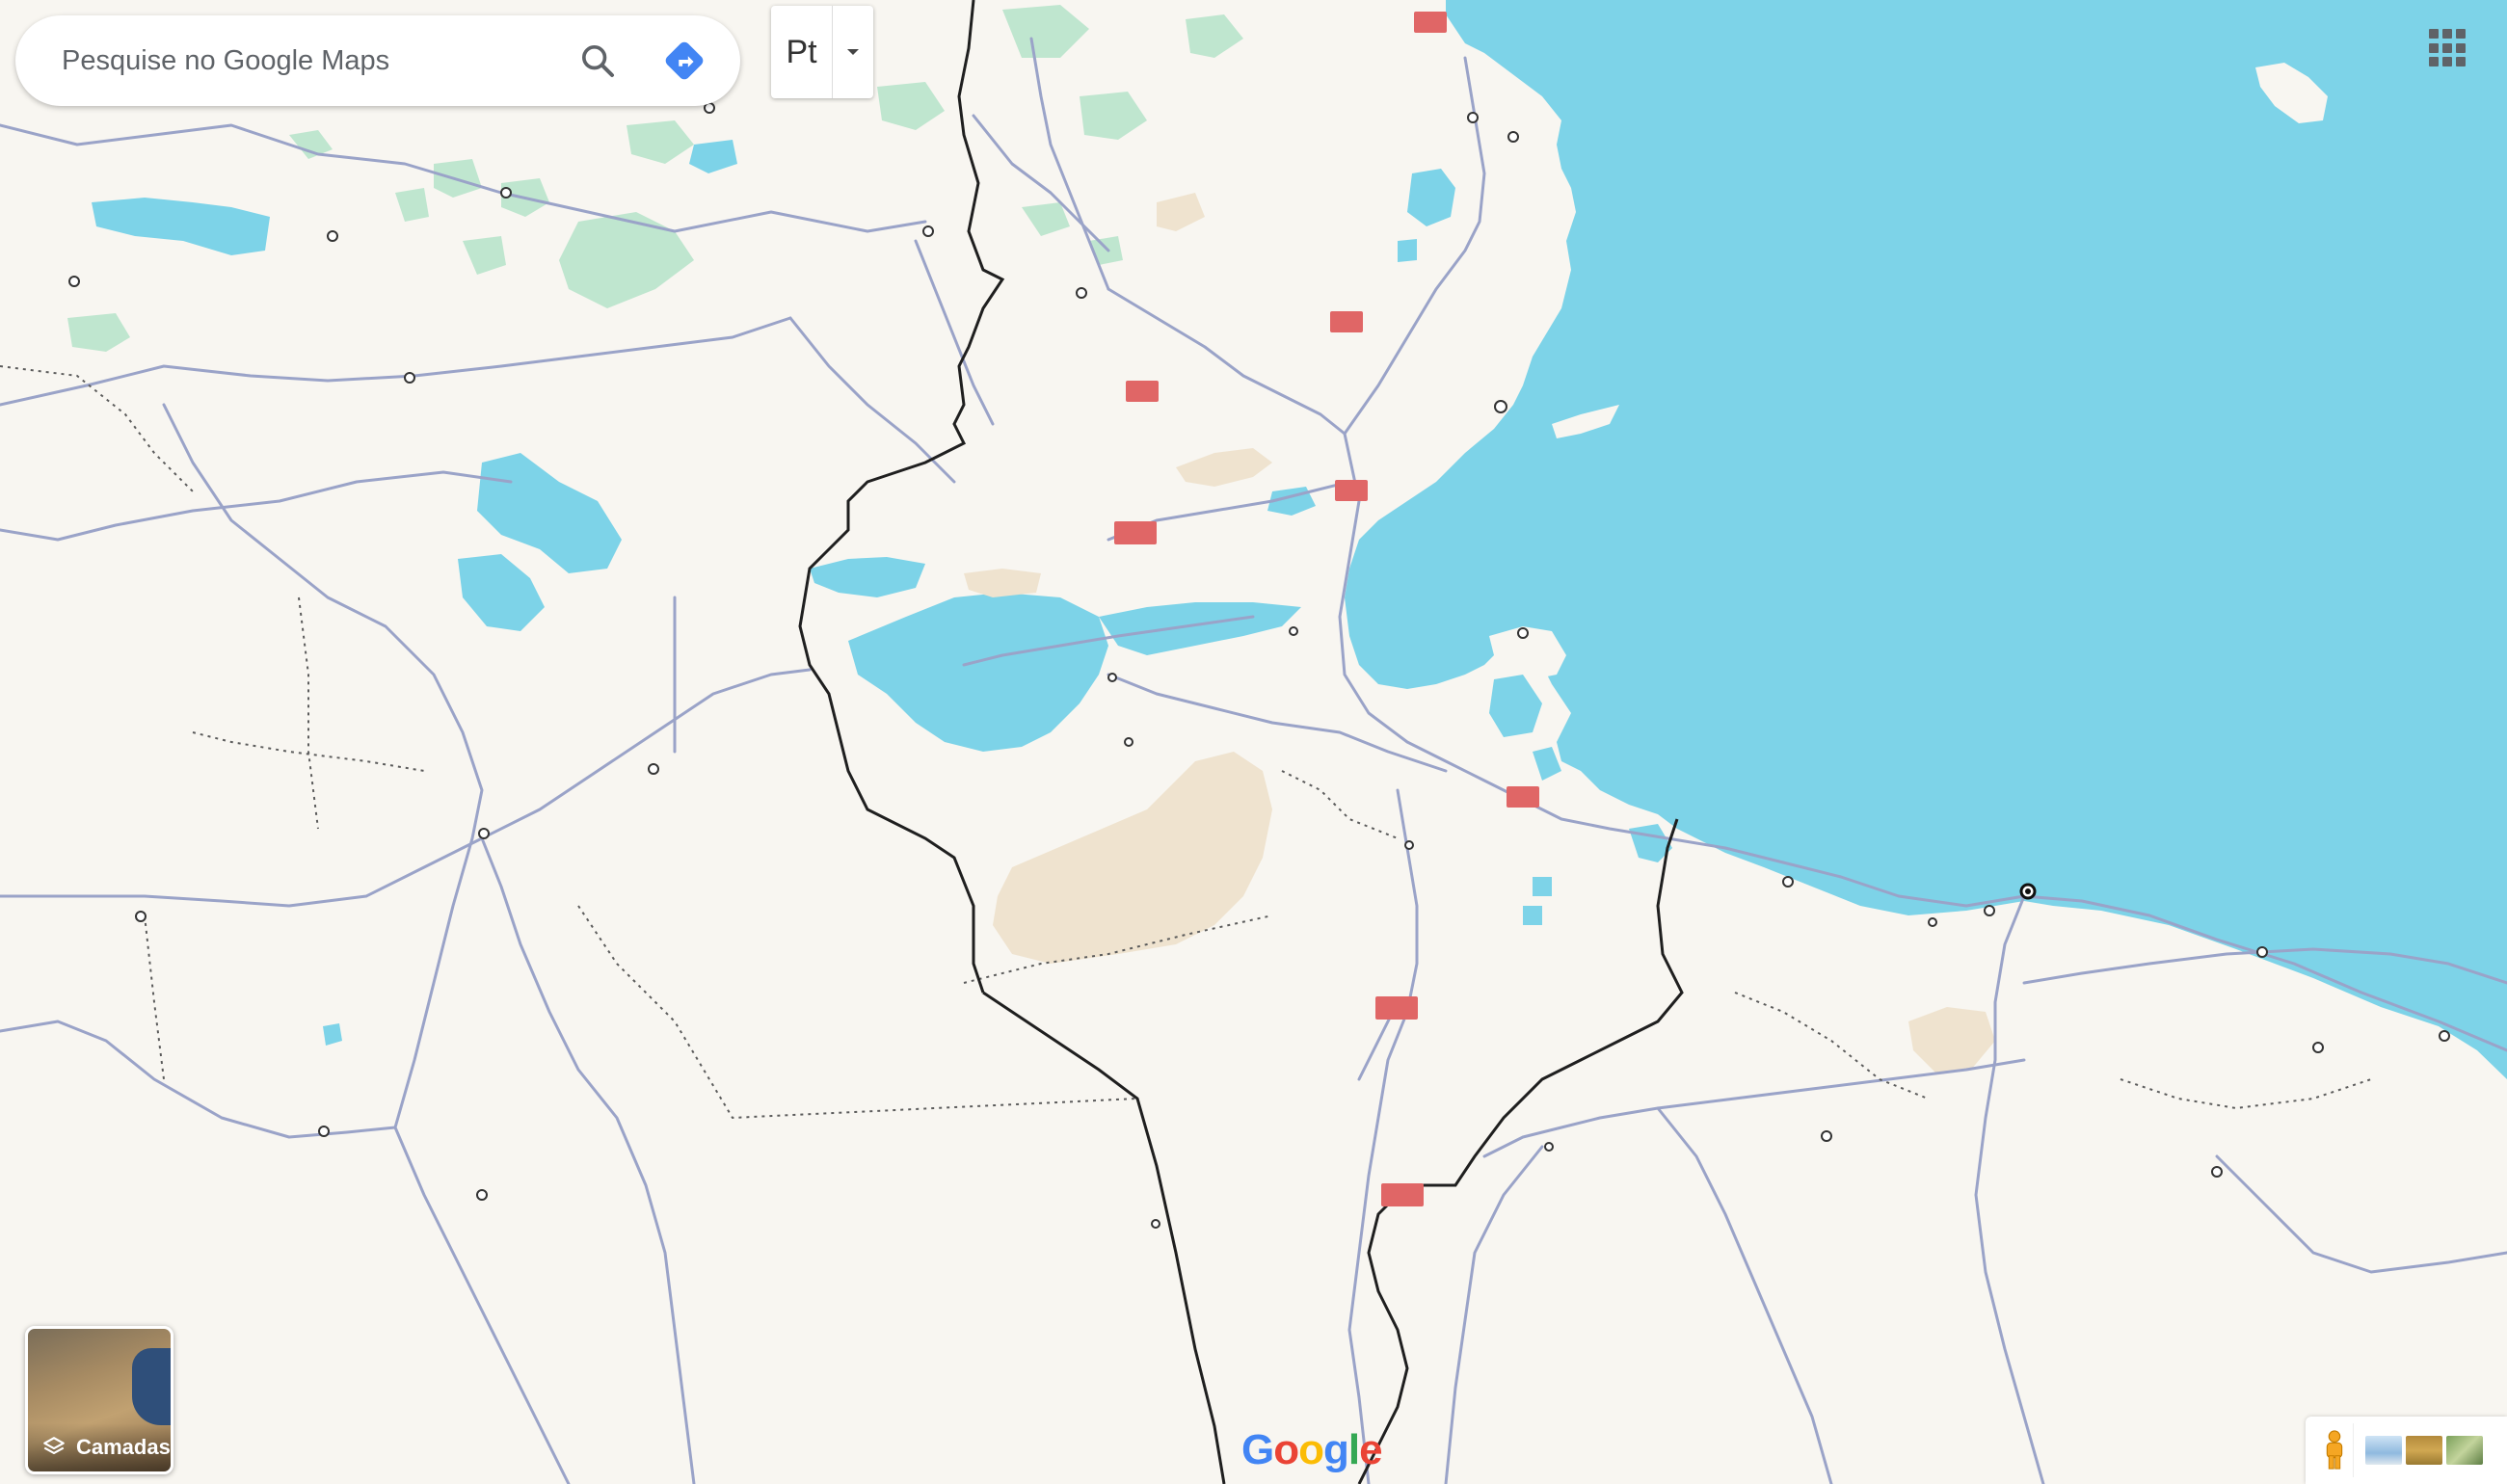 This screenshot has height=1484, width=2507. I want to click on pegman-icon, so click(2334, 1450).